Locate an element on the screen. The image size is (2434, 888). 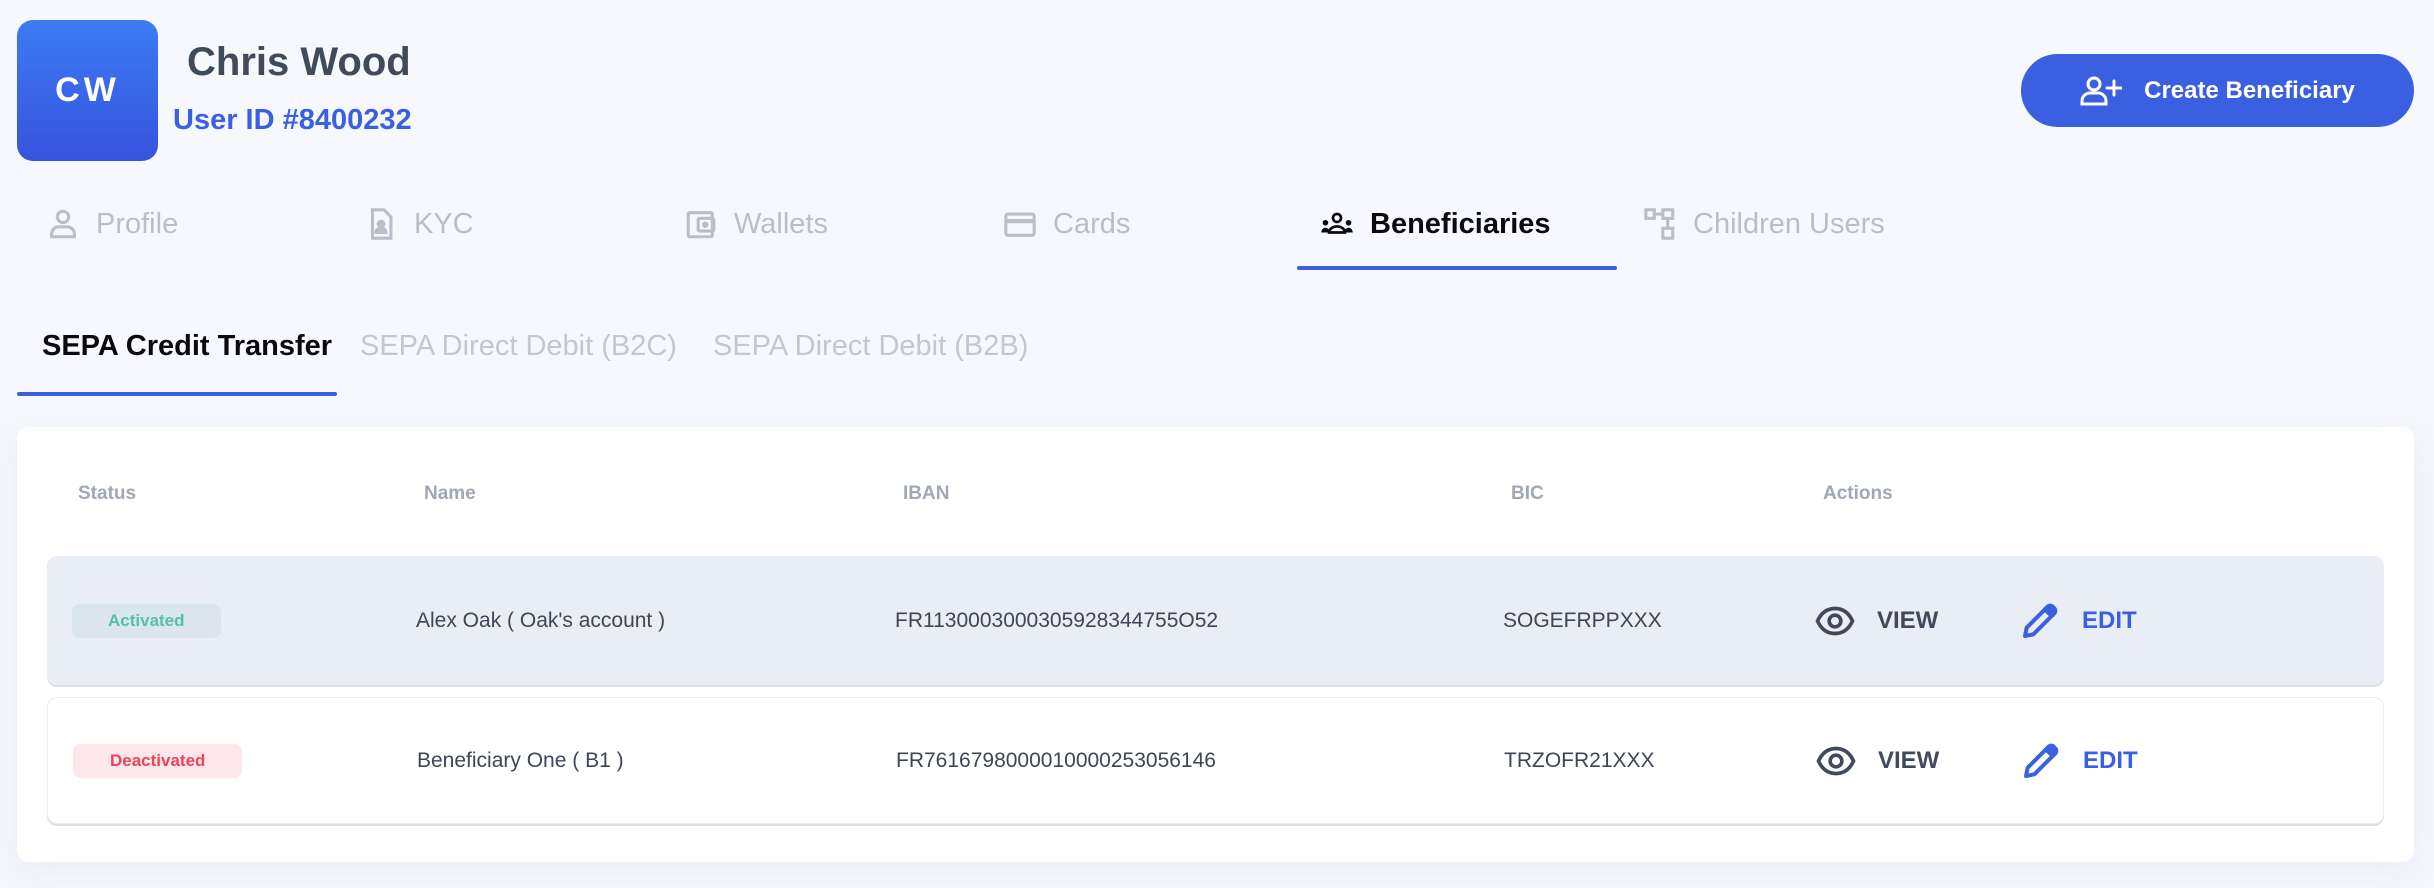
user-icon is located at coordinates (63, 224).